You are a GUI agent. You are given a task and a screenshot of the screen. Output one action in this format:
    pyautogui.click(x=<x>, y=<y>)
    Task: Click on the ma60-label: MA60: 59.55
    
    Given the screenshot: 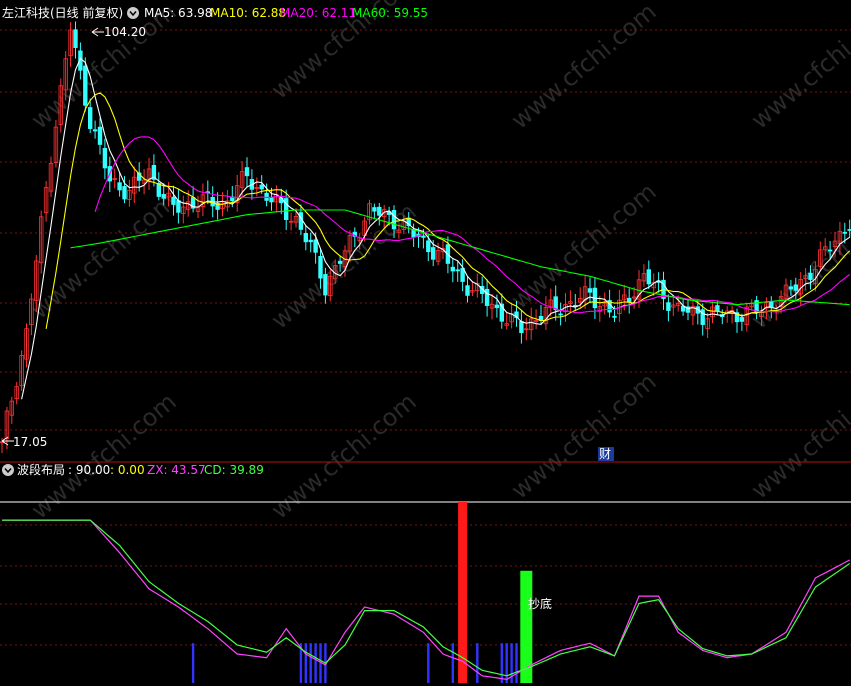 What is the action you would take?
    pyautogui.click(x=390, y=13)
    